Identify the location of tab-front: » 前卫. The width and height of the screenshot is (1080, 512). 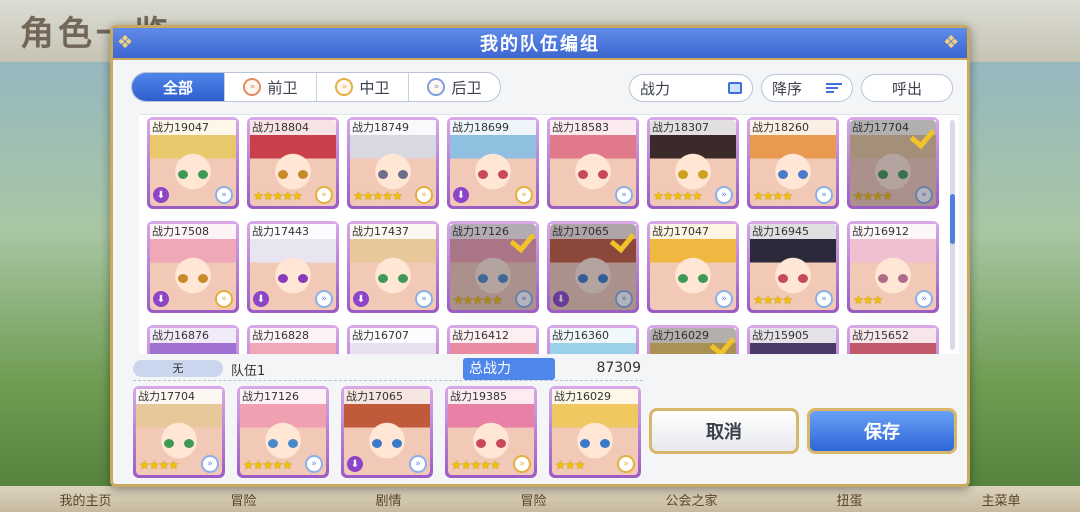
(270, 87).